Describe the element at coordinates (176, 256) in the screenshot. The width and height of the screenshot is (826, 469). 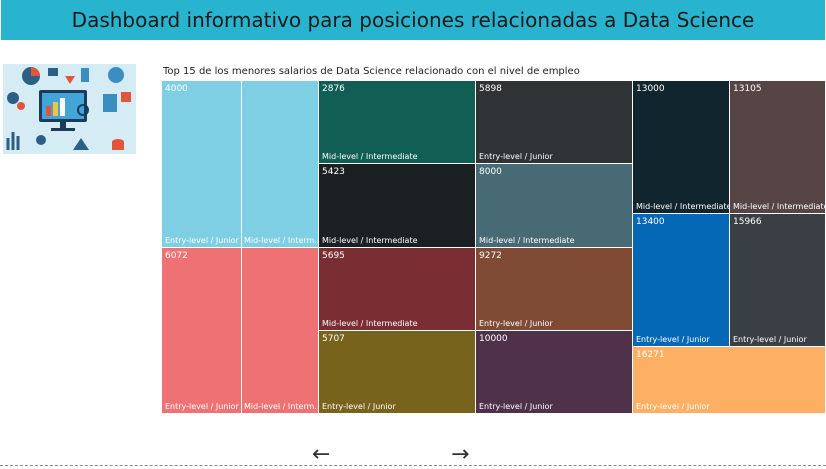
I see `treemap-value-label: 6072` at that location.